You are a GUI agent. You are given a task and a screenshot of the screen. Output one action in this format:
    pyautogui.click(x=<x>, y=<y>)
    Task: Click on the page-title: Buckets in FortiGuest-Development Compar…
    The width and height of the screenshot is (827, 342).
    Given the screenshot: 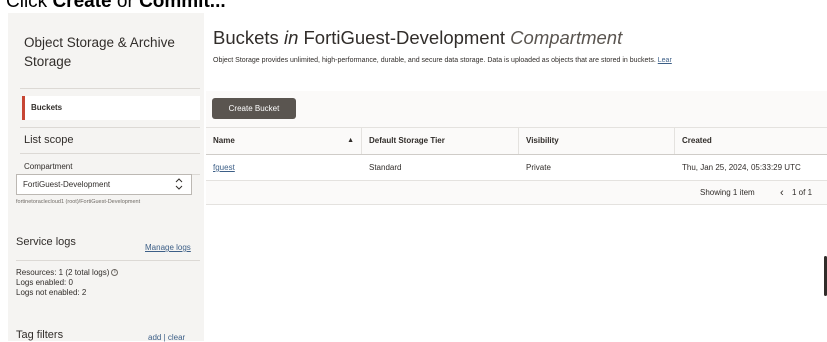 What is the action you would take?
    pyautogui.click(x=417, y=38)
    